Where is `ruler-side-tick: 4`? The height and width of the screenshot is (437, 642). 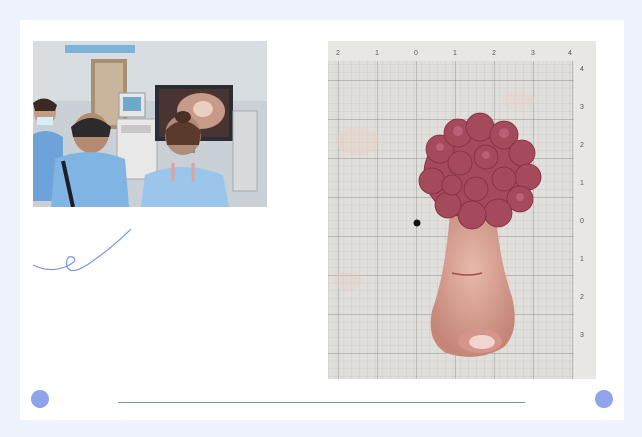 ruler-side-tick: 4 is located at coordinates (582, 69).